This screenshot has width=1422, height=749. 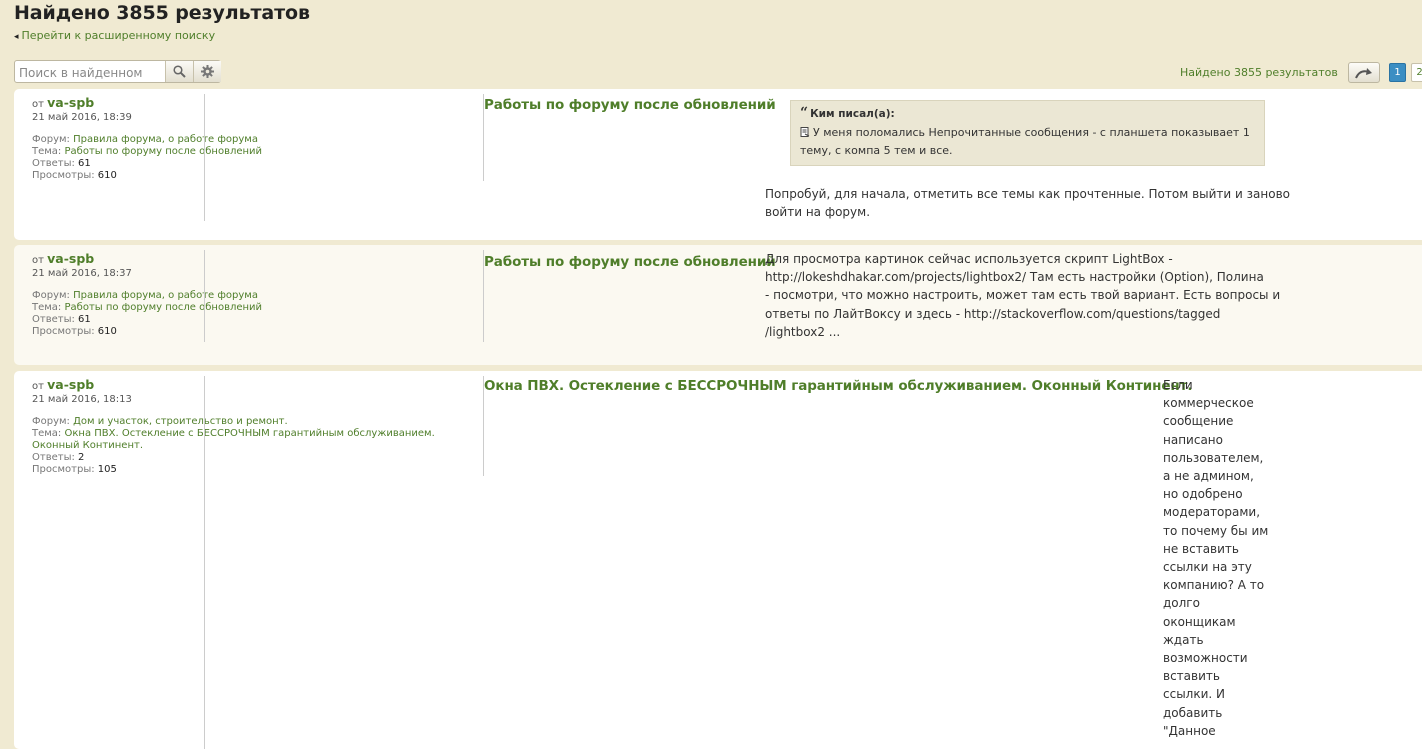 What do you see at coordinates (1189, 730) in the screenshot?
I see `body-line: "Данное` at bounding box center [1189, 730].